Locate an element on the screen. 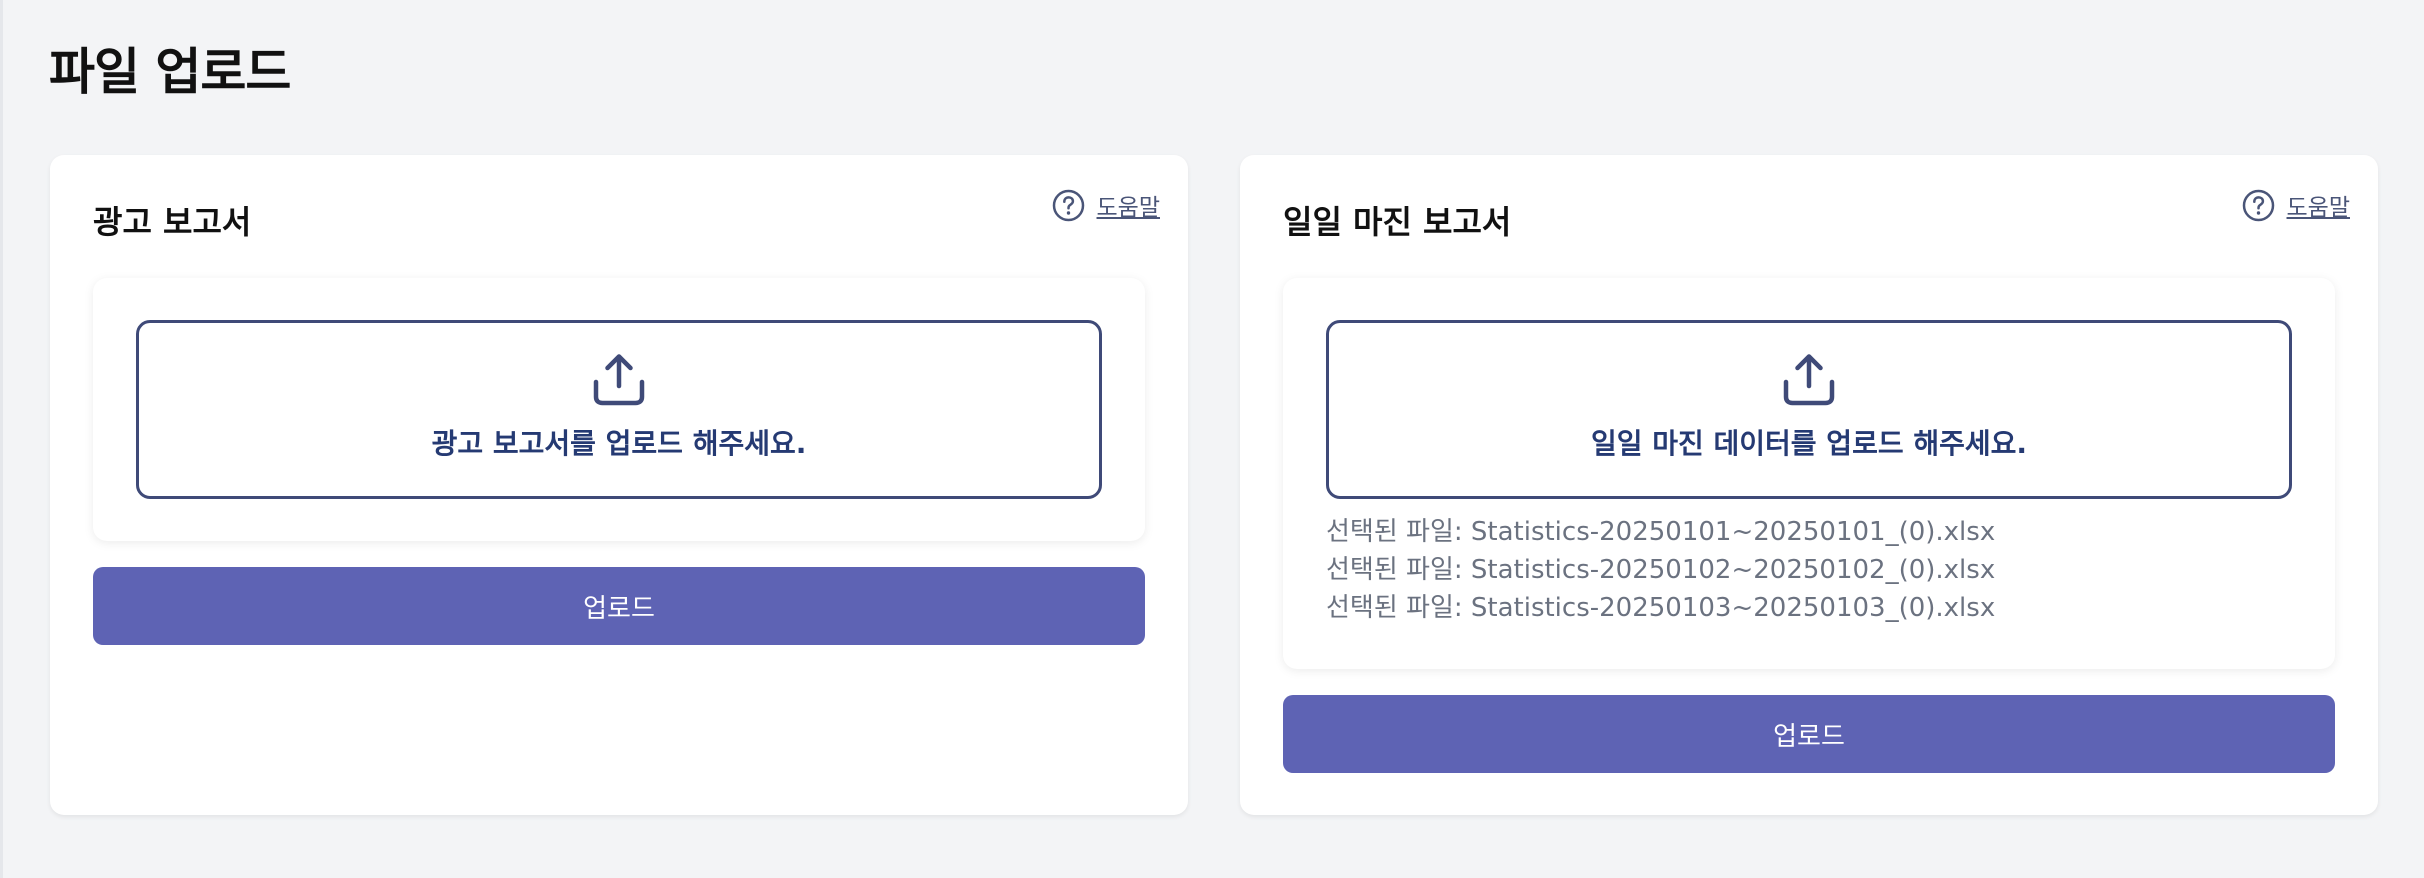 Image resolution: width=2424 pixels, height=878 pixels. ad-report-upload-button: 업로드 is located at coordinates (619, 606).